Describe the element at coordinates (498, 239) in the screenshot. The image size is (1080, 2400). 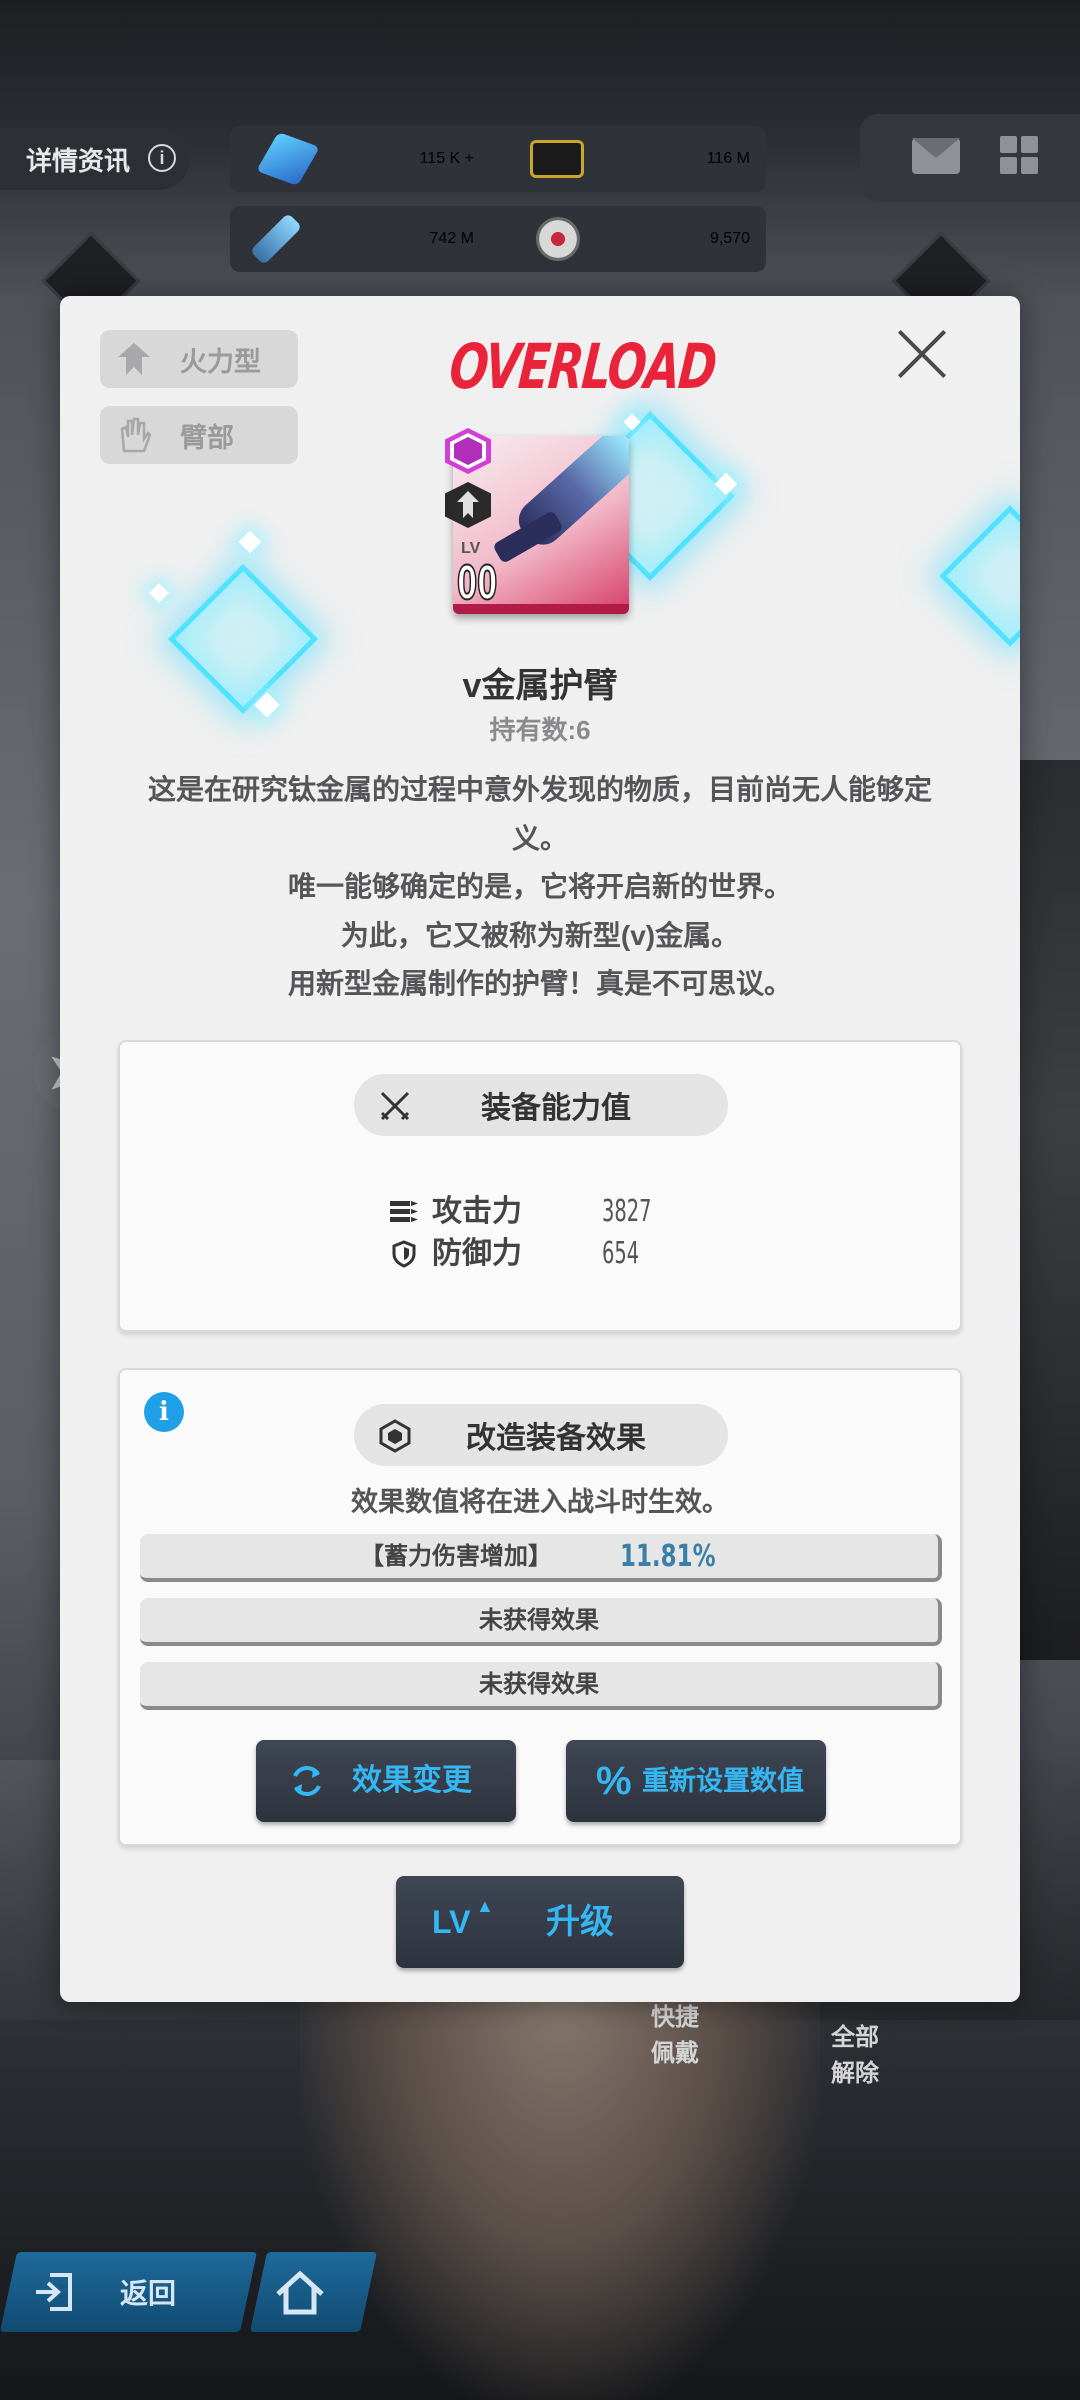
I see `resource-bar-bottom: 742 M 9,570` at that location.